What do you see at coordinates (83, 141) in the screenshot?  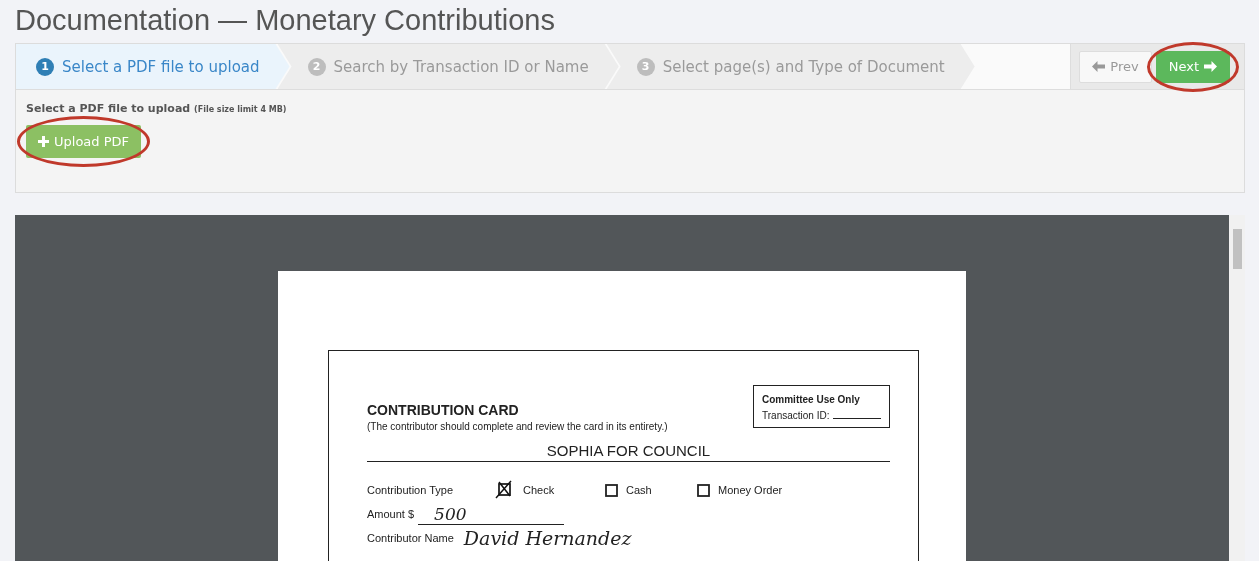 I see `upload-button: Upload PDF` at bounding box center [83, 141].